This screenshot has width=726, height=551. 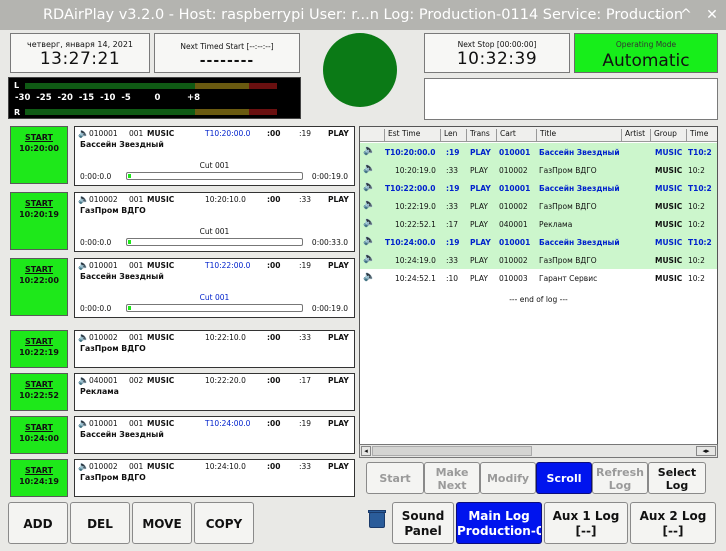 What do you see at coordinates (635, 135) in the screenshot?
I see `log-col-artist: Artist` at bounding box center [635, 135].